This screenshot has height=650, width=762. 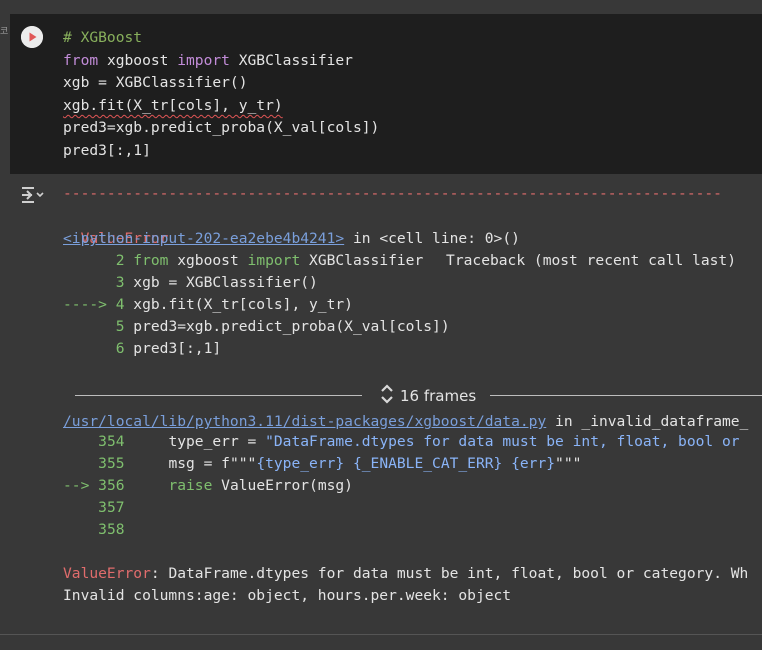 I want to click on code-token: """, so click(x=568, y=463).